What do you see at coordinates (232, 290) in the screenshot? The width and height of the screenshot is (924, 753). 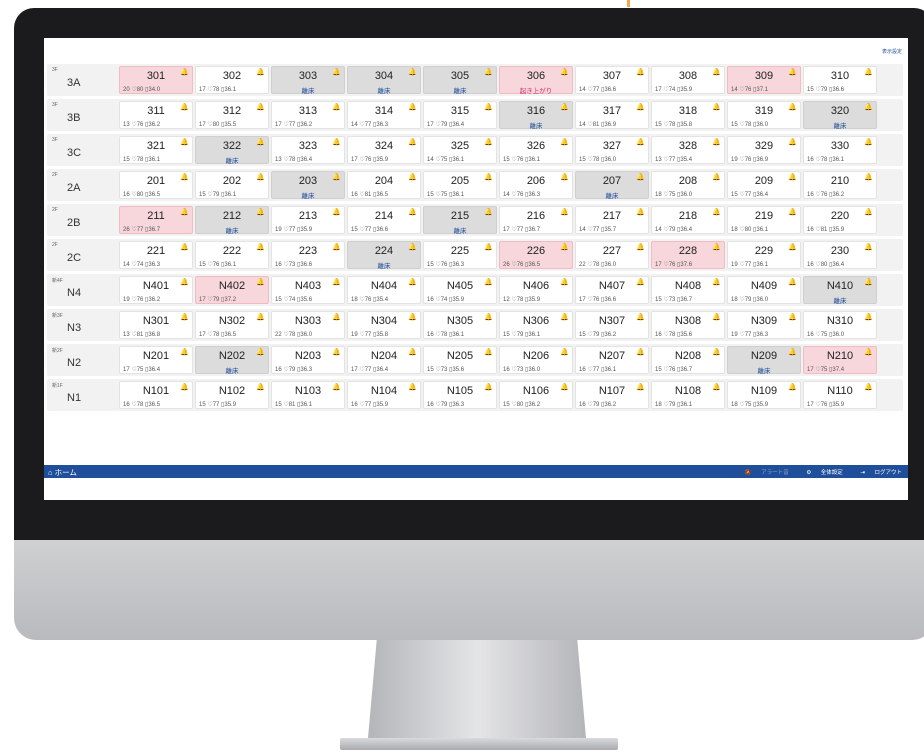 I see `room-cell: N402 🔔 17 ♡79 ▯37.2` at bounding box center [232, 290].